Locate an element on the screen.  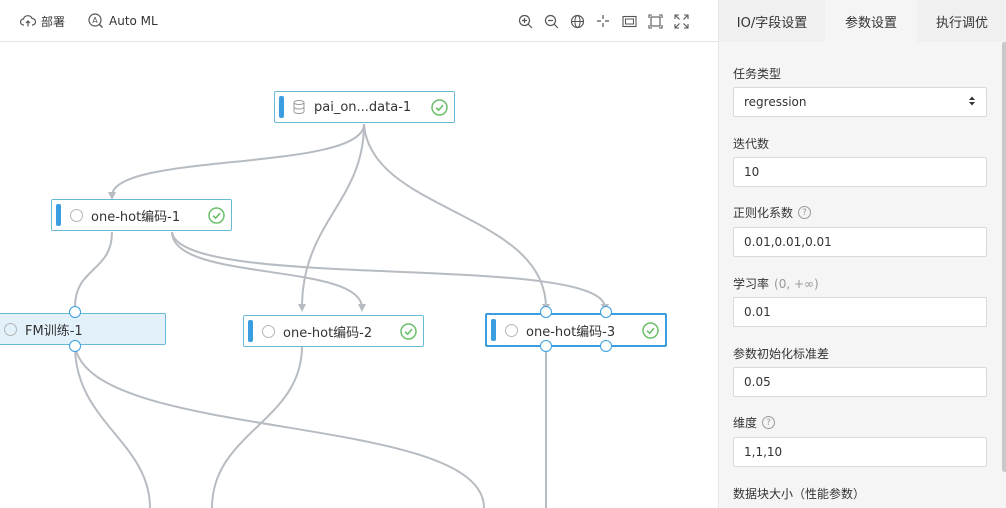
node-label: one-hot编码-1 is located at coordinates (136, 217).